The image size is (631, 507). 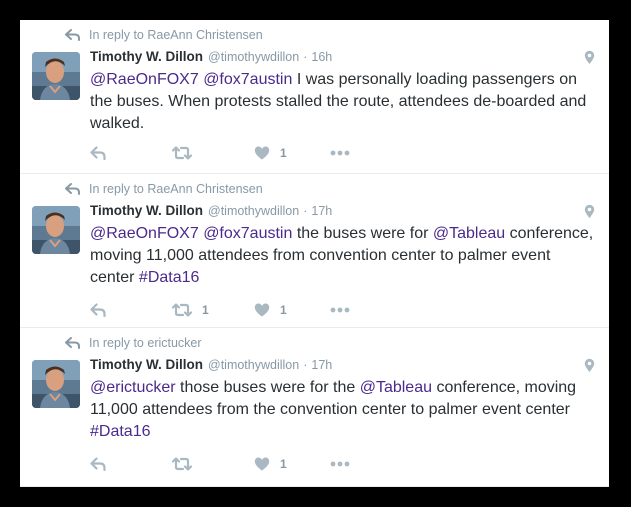 I want to click on retweet-button: 1, so click(x=190, y=310).